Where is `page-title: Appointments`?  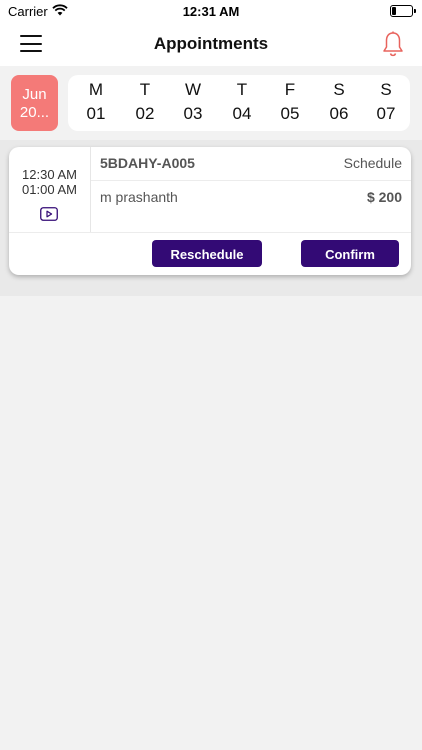 page-title: Appointments is located at coordinates (211, 43).